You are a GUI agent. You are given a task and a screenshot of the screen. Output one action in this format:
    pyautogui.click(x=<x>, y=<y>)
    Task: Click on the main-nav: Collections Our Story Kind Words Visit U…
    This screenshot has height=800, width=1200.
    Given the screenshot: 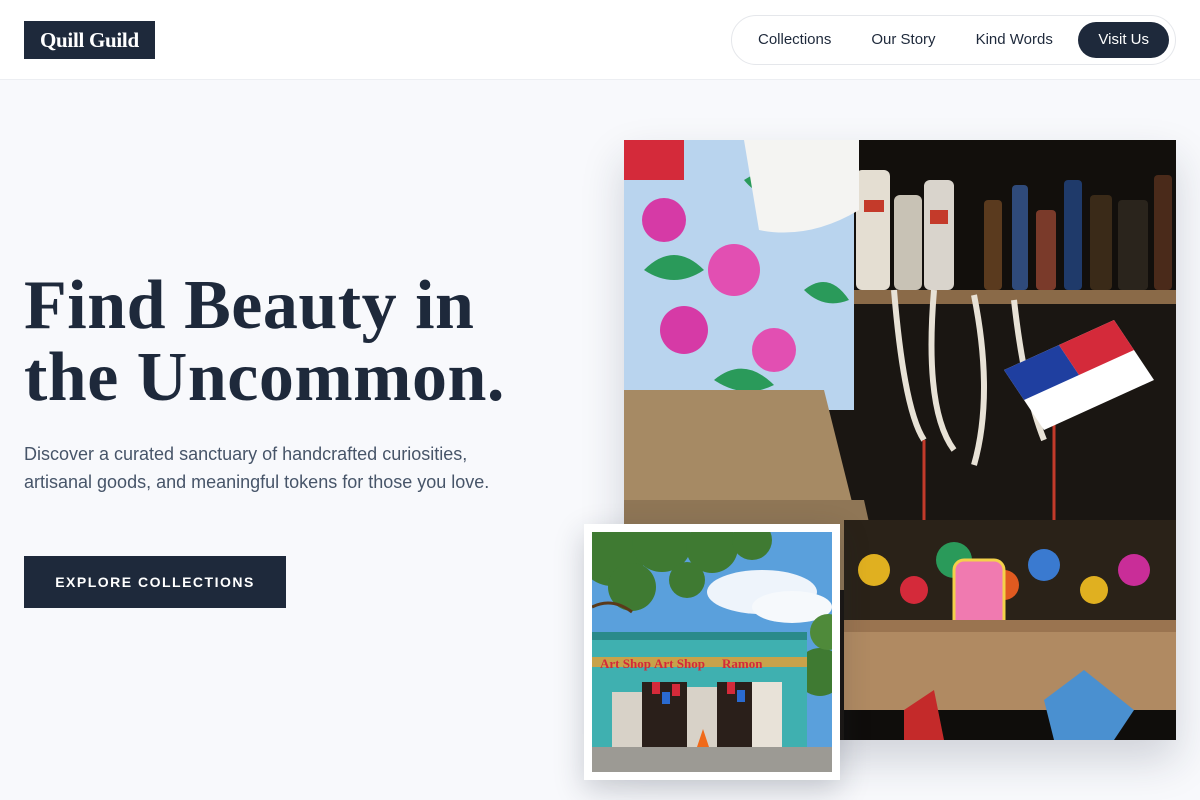 What is the action you would take?
    pyautogui.click(x=953, y=40)
    